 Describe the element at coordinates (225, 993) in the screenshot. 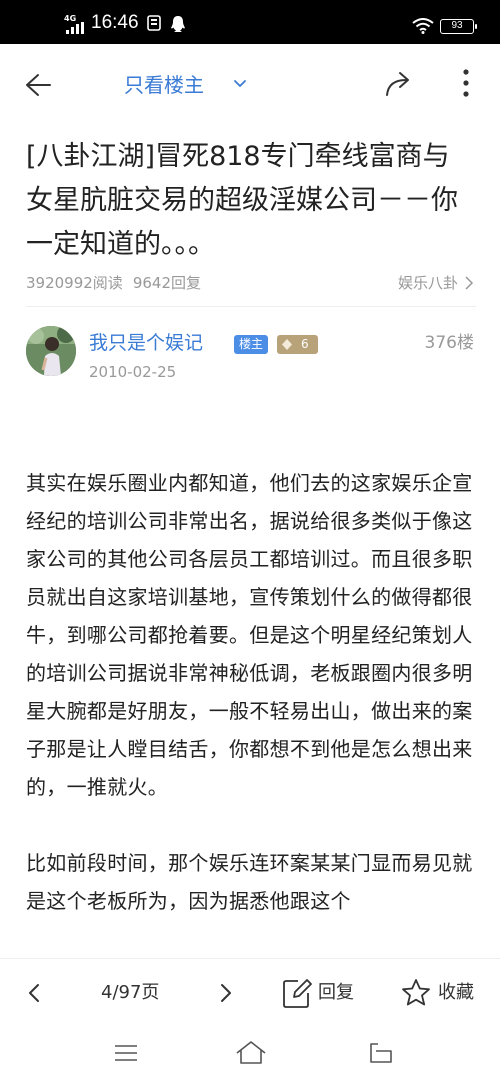

I see `next-page-icon` at that location.